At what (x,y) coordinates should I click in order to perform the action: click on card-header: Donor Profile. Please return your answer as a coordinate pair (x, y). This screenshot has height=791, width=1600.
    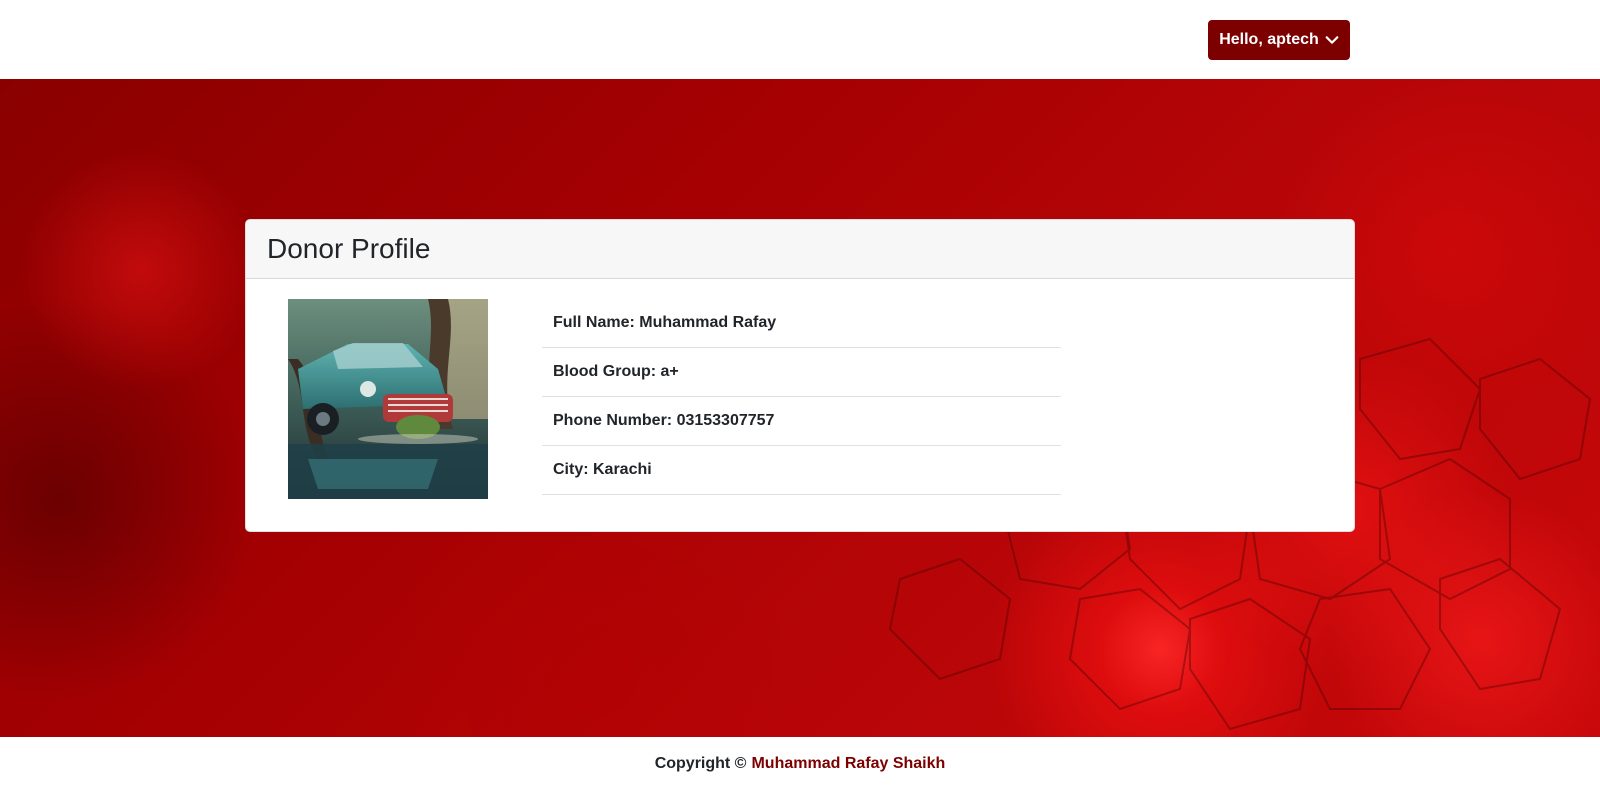
    Looking at the image, I should click on (800, 249).